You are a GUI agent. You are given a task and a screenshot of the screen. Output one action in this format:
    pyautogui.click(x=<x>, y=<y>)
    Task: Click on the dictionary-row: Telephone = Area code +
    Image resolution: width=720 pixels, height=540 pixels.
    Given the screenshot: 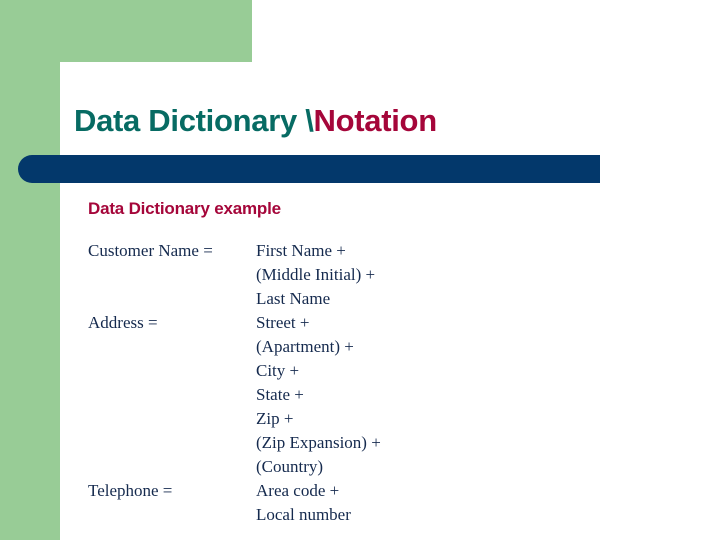 What is the action you would take?
    pyautogui.click(x=368, y=491)
    